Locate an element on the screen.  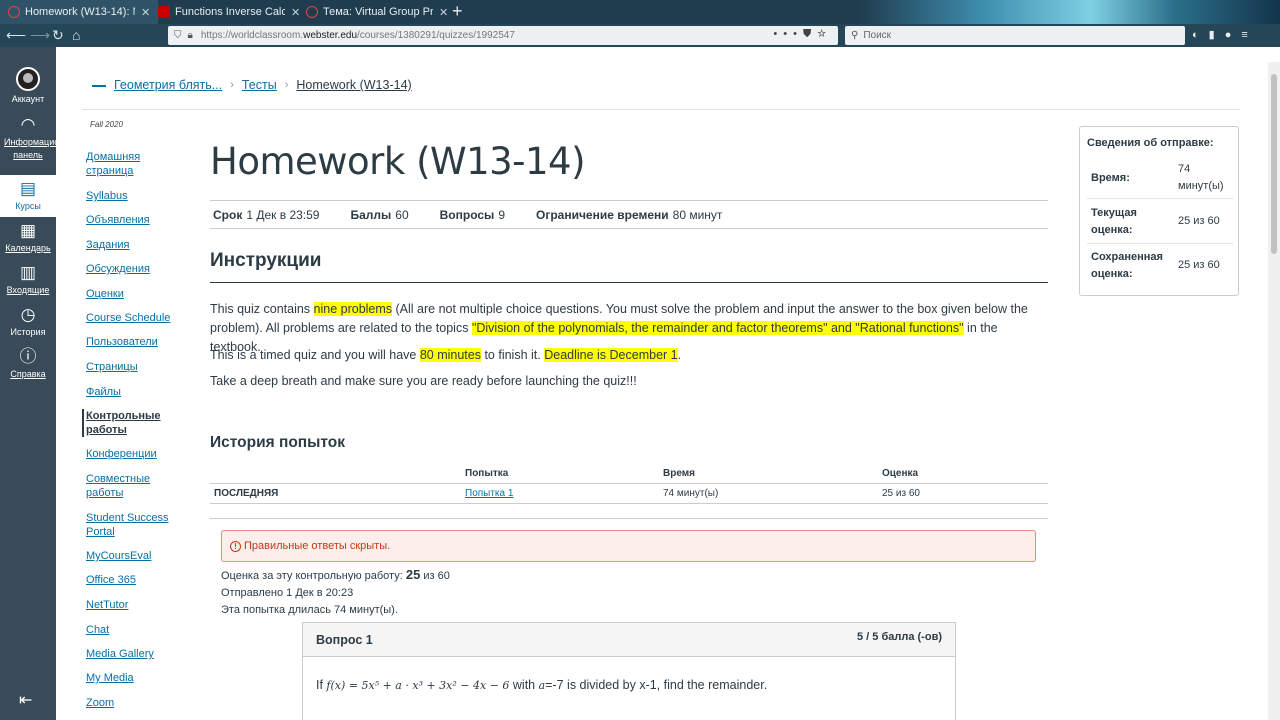
course-nav-conferences: Конференции is located at coordinates (119, 454).